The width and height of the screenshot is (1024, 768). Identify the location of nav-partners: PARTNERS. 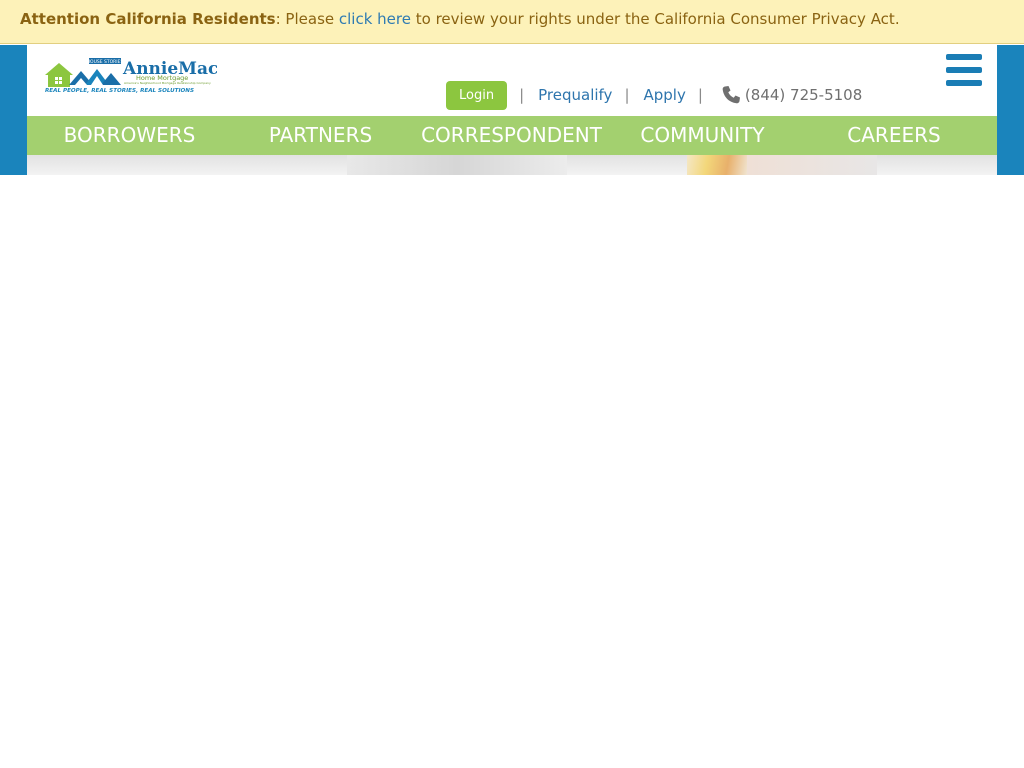
(320, 135).